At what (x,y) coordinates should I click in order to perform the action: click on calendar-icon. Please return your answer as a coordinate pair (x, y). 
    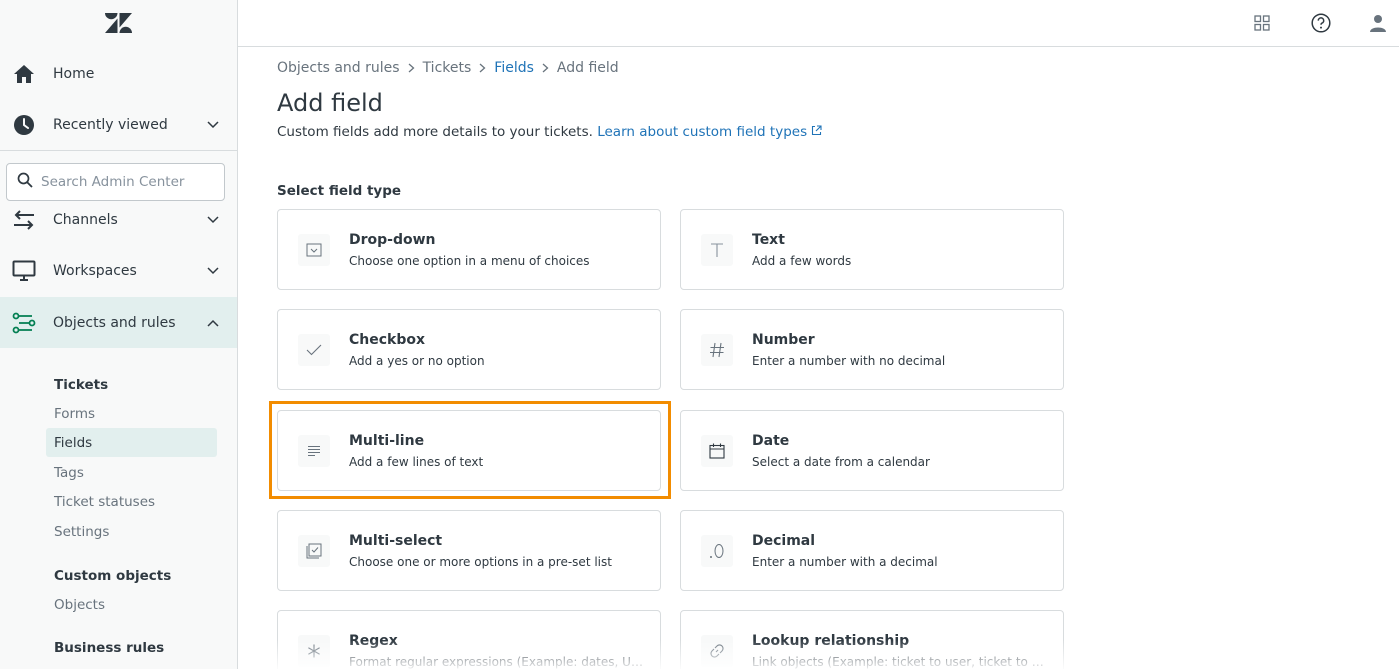
    Looking at the image, I should click on (717, 451).